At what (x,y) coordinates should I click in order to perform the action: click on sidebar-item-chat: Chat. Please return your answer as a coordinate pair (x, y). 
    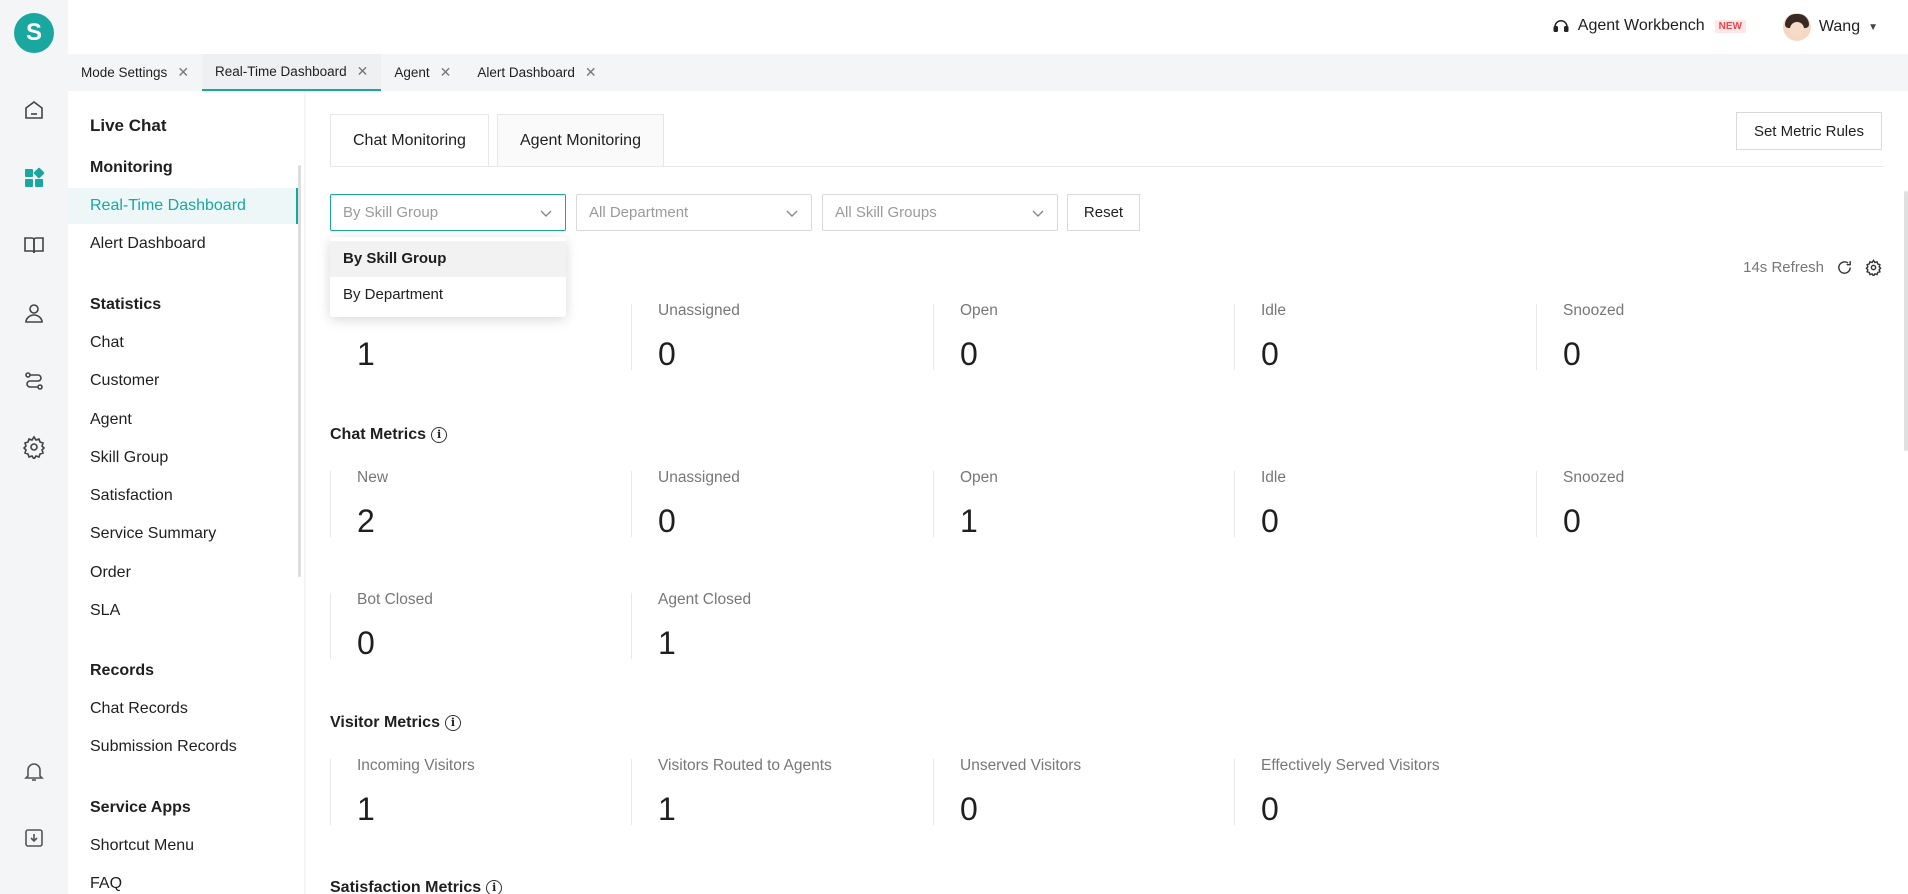
    Looking at the image, I should click on (107, 343).